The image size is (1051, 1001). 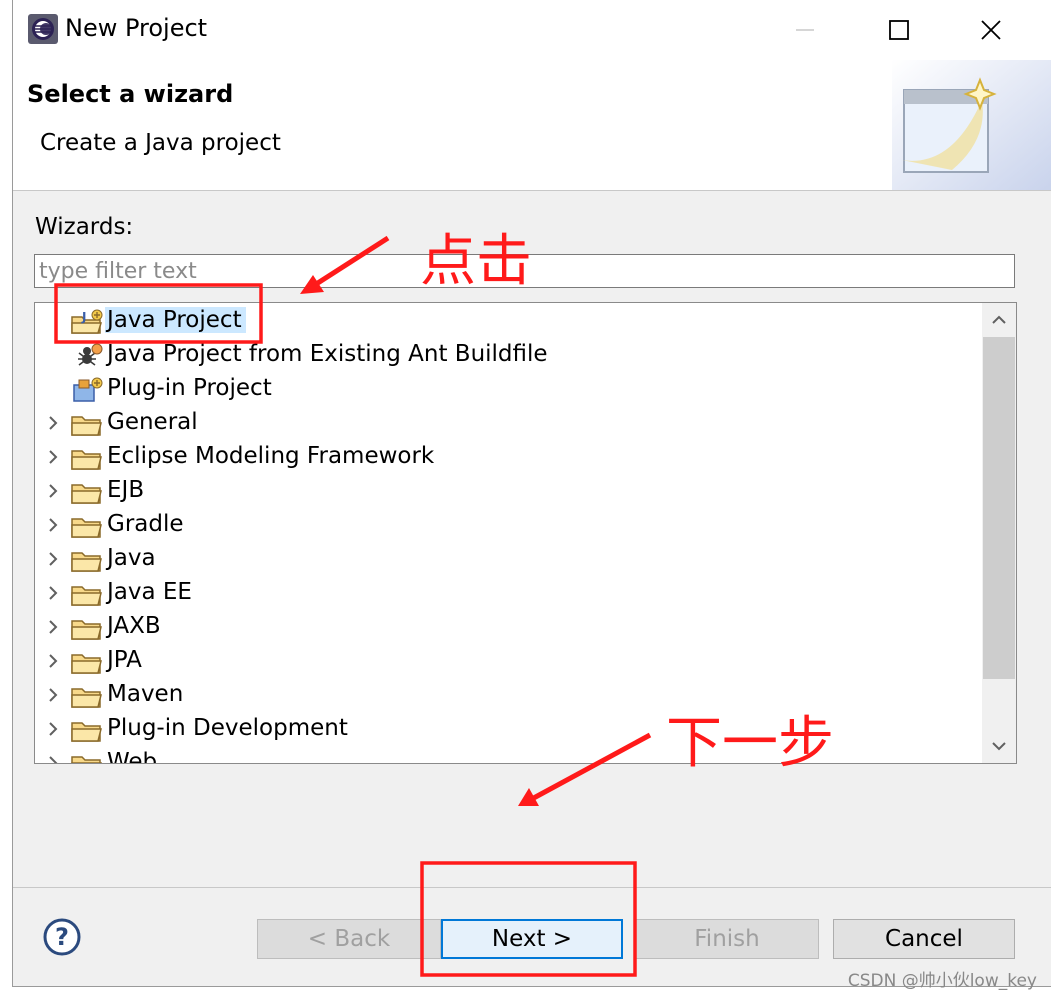 What do you see at coordinates (528, 919) in the screenshot?
I see `annotation-box-next` at bounding box center [528, 919].